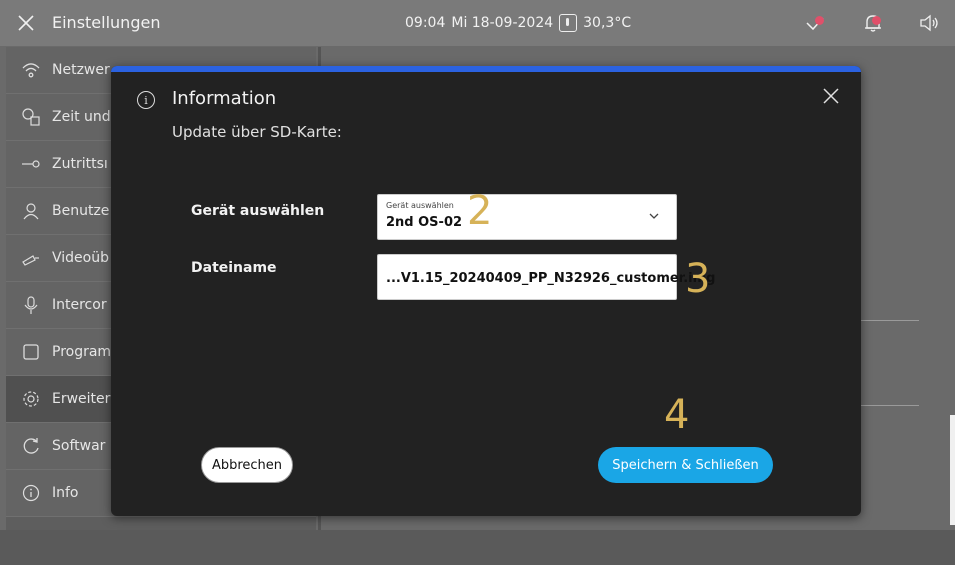  Describe the element at coordinates (486, 69) in the screenshot. I see `dialog-accent-bar` at that location.